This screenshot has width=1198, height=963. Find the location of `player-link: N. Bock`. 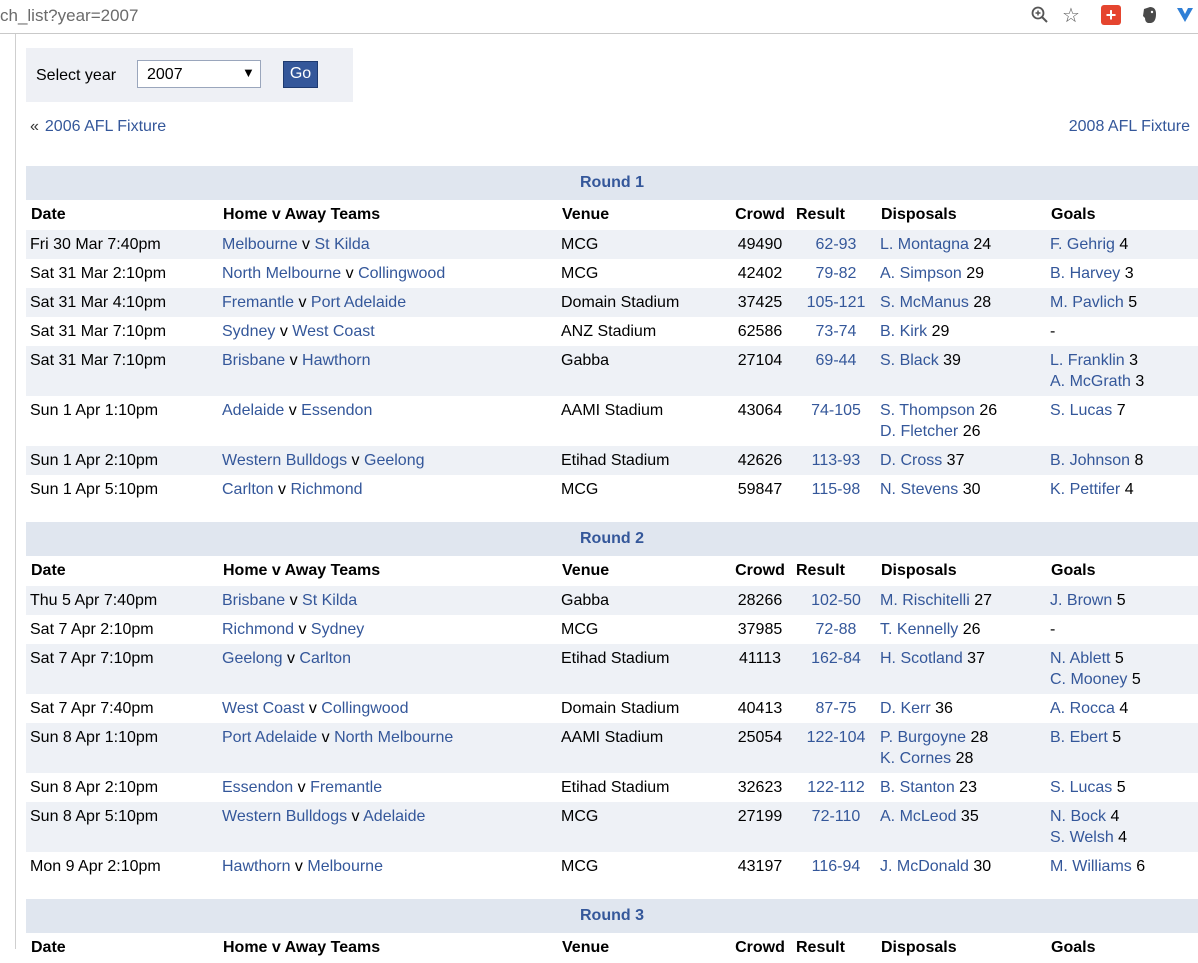

player-link: N. Bock is located at coordinates (1078, 816).